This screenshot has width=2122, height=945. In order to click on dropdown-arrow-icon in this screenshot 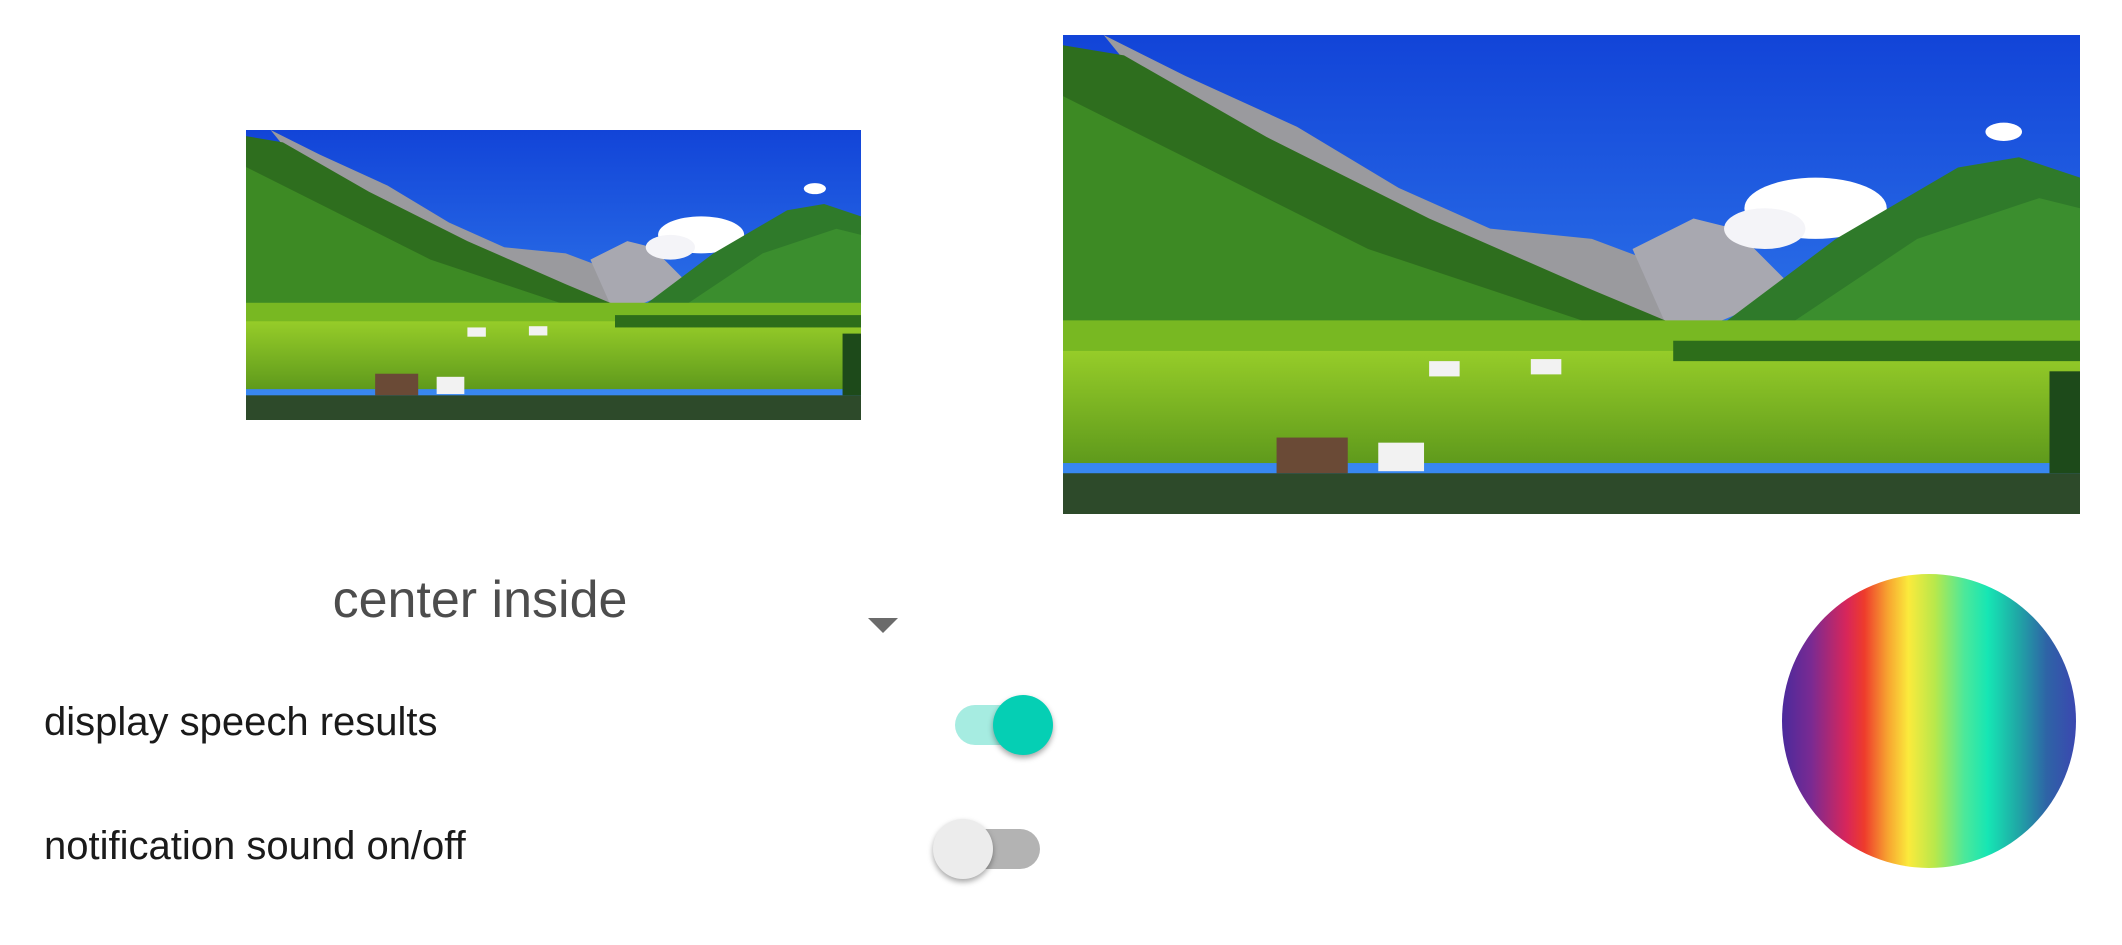, I will do `click(883, 625)`.